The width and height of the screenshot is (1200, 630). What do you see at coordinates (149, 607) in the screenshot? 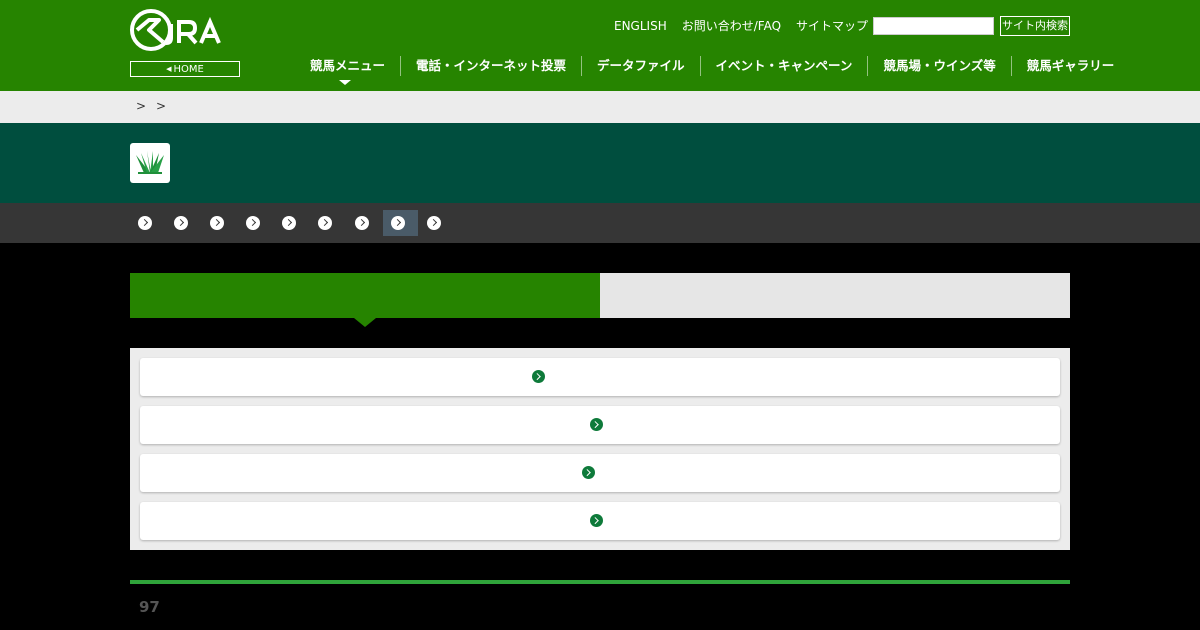
I see `footer-number: 97` at bounding box center [149, 607].